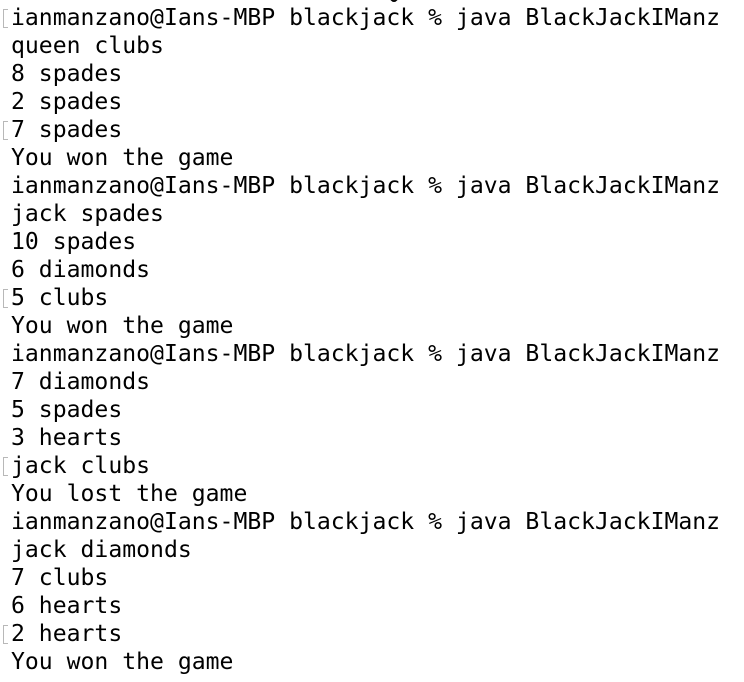  I want to click on card-output-line: queen clubs, so click(87, 46).